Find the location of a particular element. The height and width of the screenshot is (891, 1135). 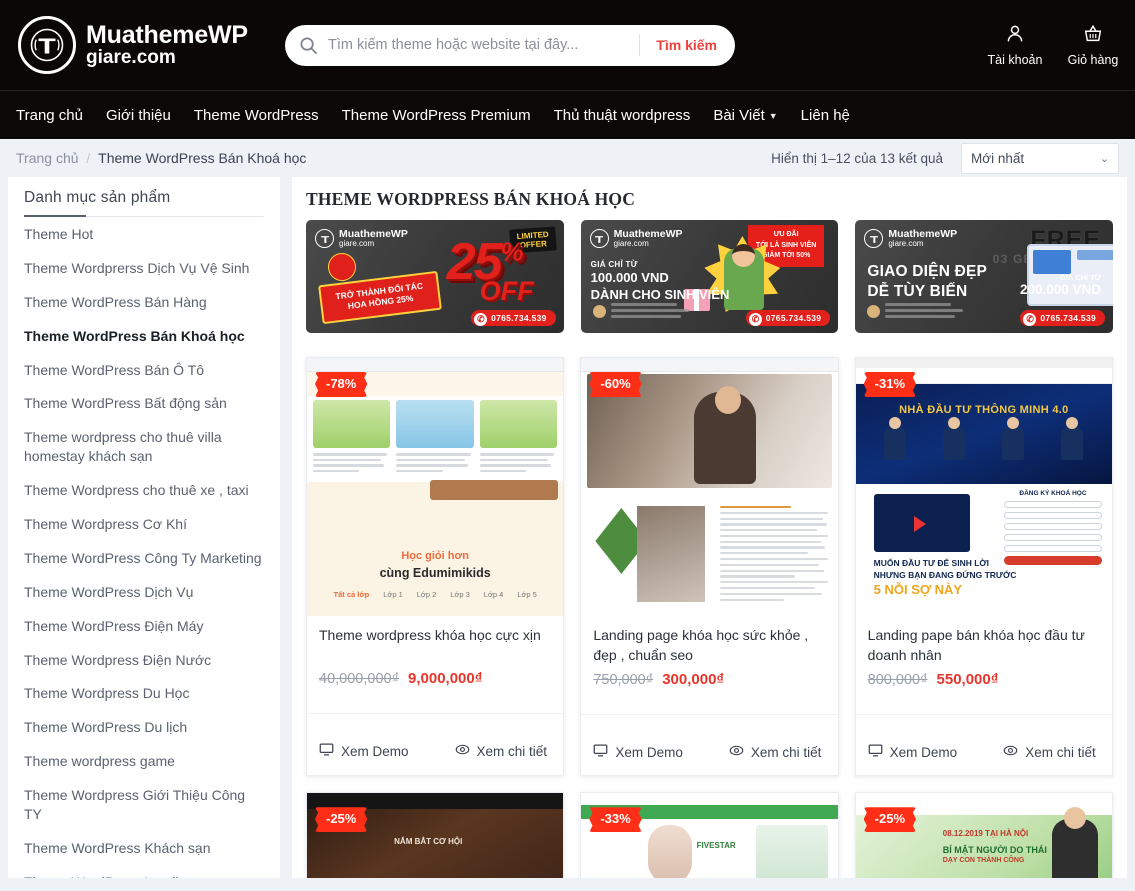

sidebar-item-theme-hot: Theme Hot is located at coordinates (144, 234).